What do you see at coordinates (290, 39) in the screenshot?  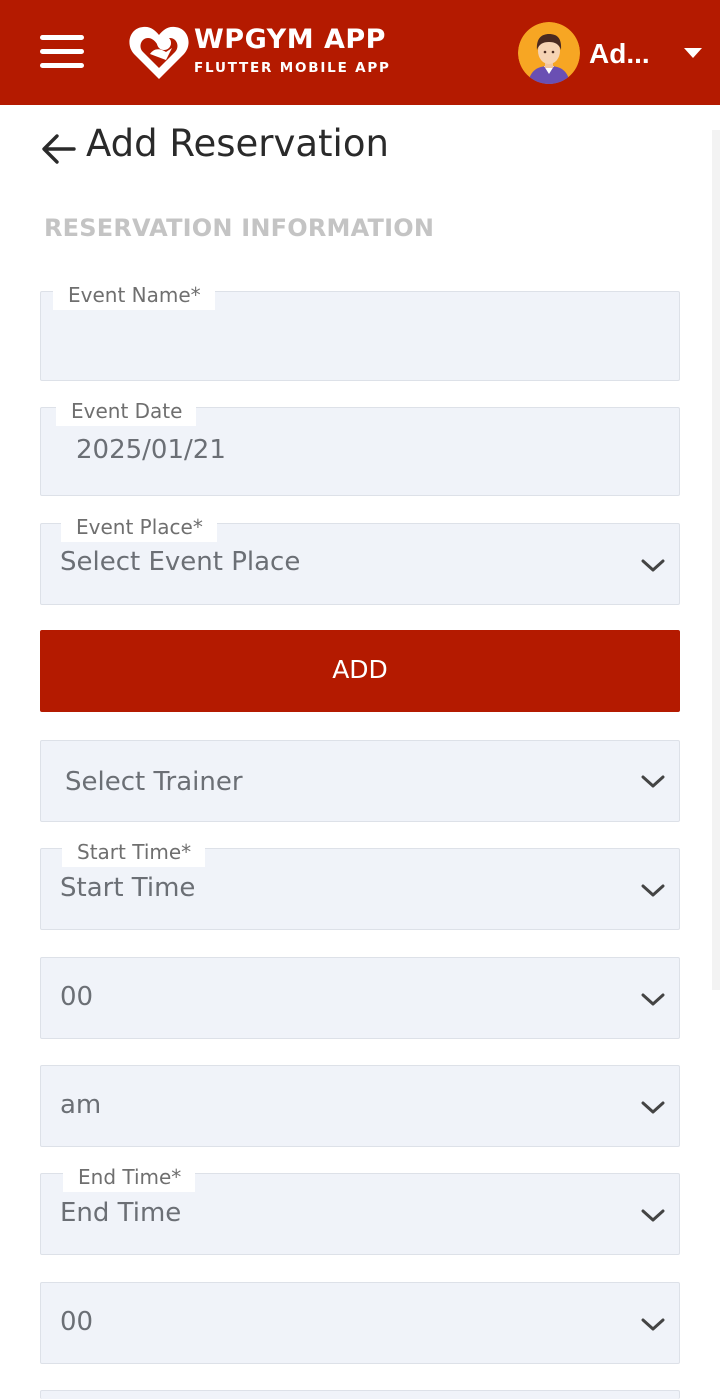 I see `logo-title: WPGYM APP` at bounding box center [290, 39].